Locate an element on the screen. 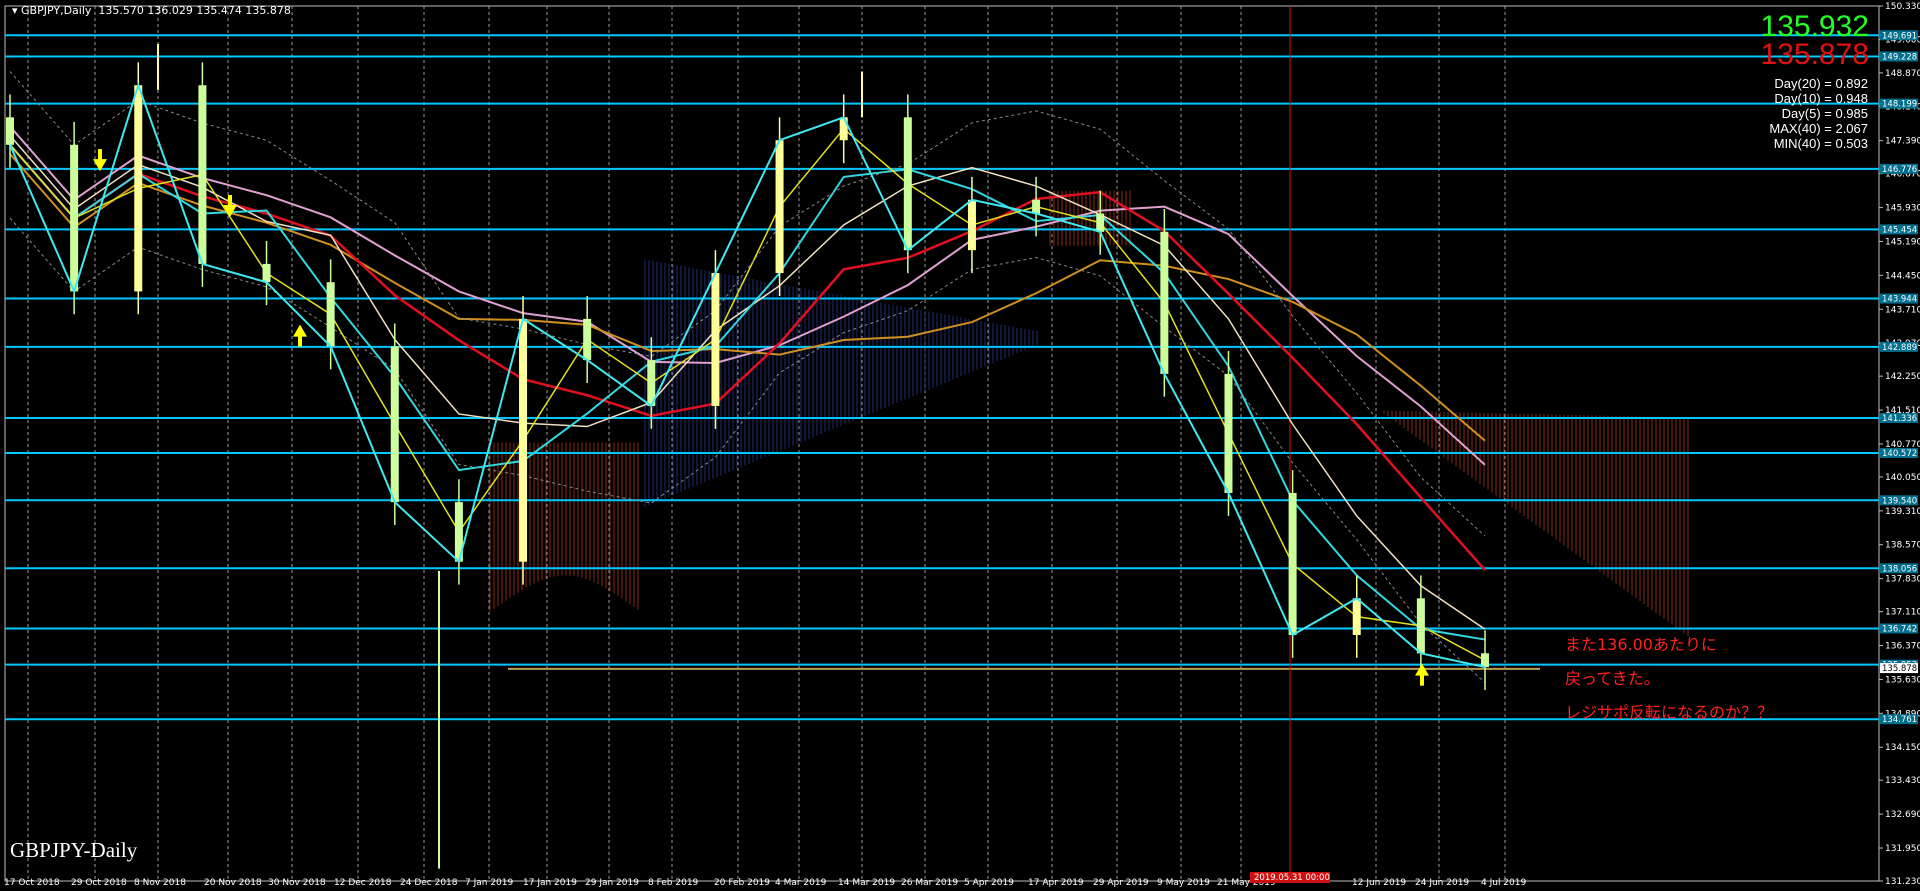  stat-min40: MIN(40) = 0.503 is located at coordinates (1820, 143).